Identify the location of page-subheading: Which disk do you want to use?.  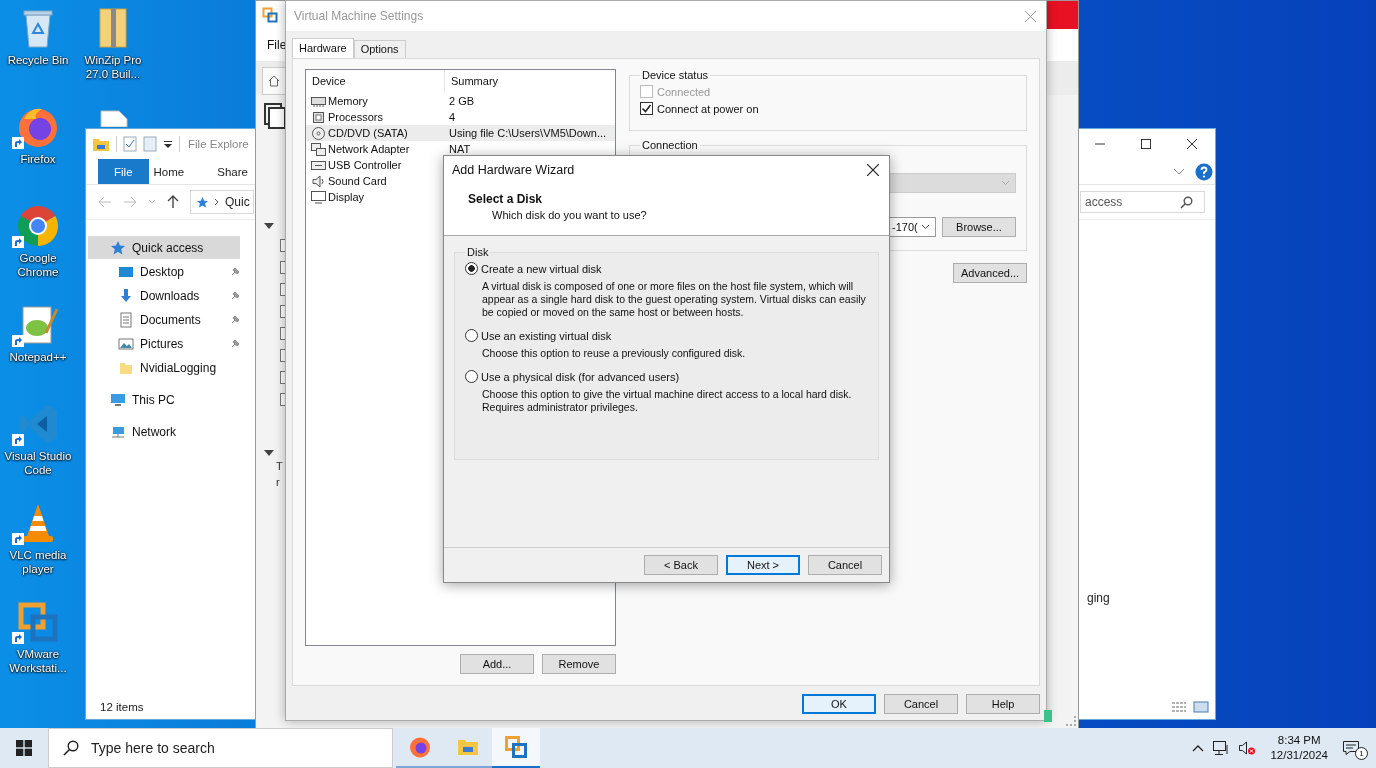
(569, 215).